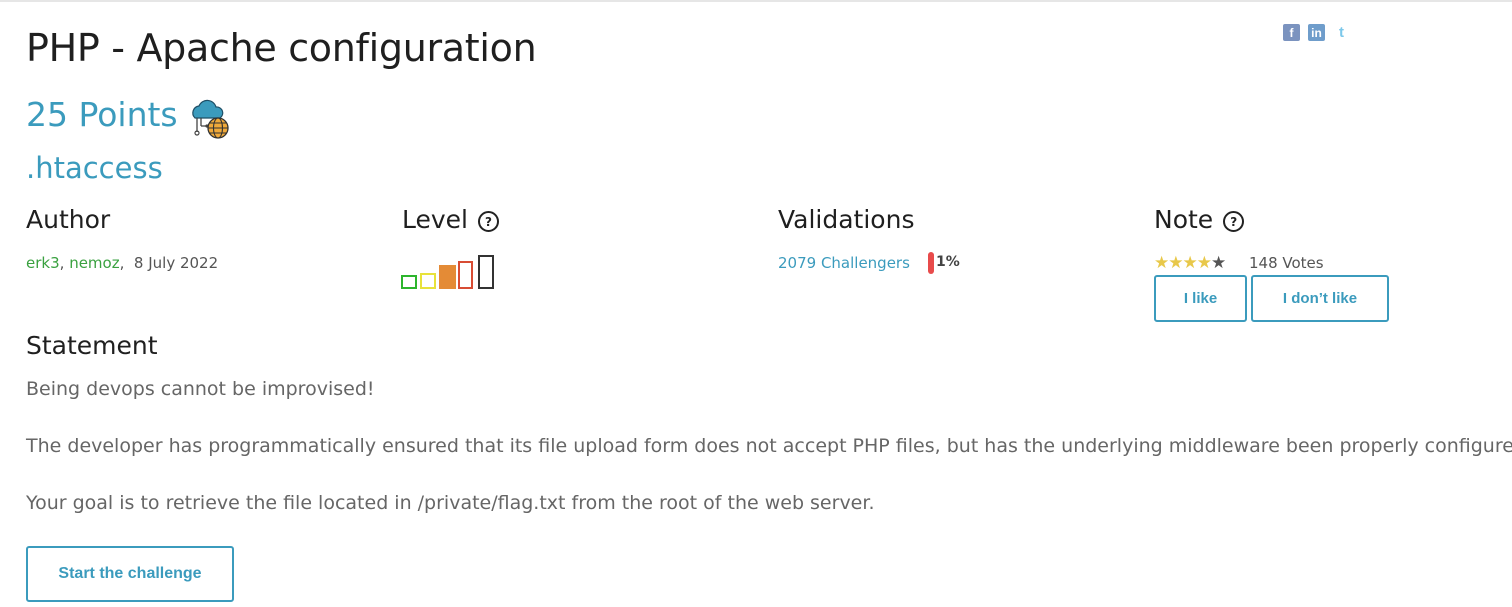 The image size is (1512, 607). What do you see at coordinates (1341, 32) in the screenshot?
I see `twitter-icon: t` at bounding box center [1341, 32].